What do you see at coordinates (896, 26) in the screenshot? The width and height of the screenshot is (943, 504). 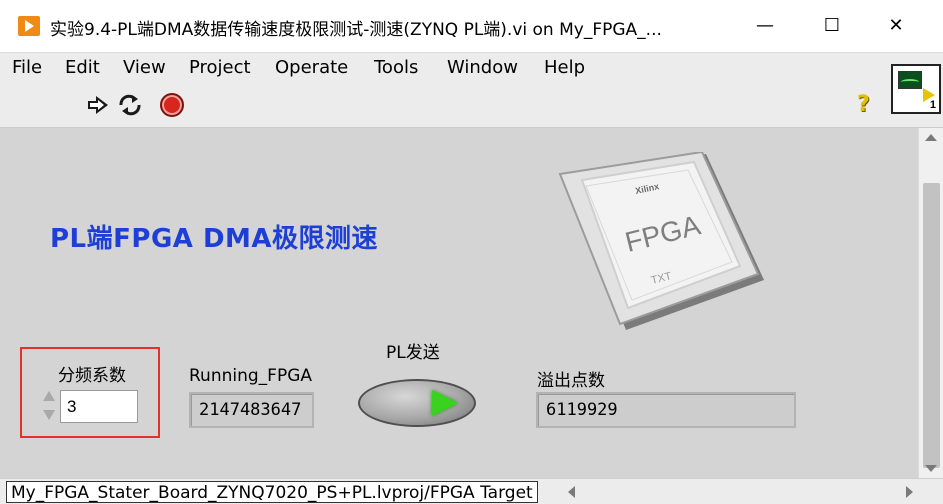 I see `close-button: ✕` at bounding box center [896, 26].